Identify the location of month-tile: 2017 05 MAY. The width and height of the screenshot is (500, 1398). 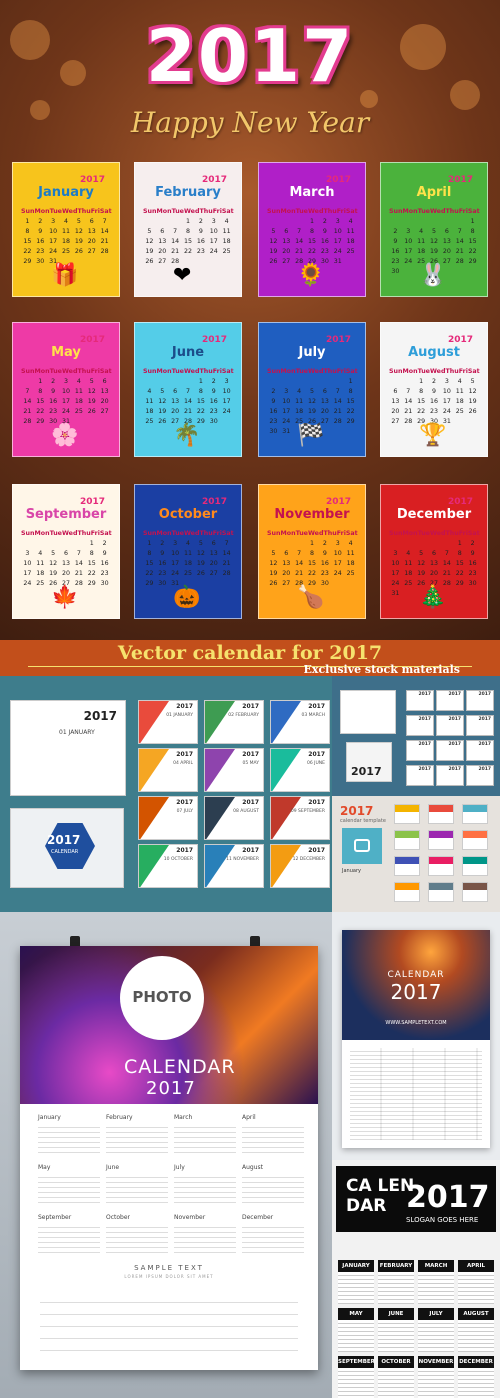
(234, 770).